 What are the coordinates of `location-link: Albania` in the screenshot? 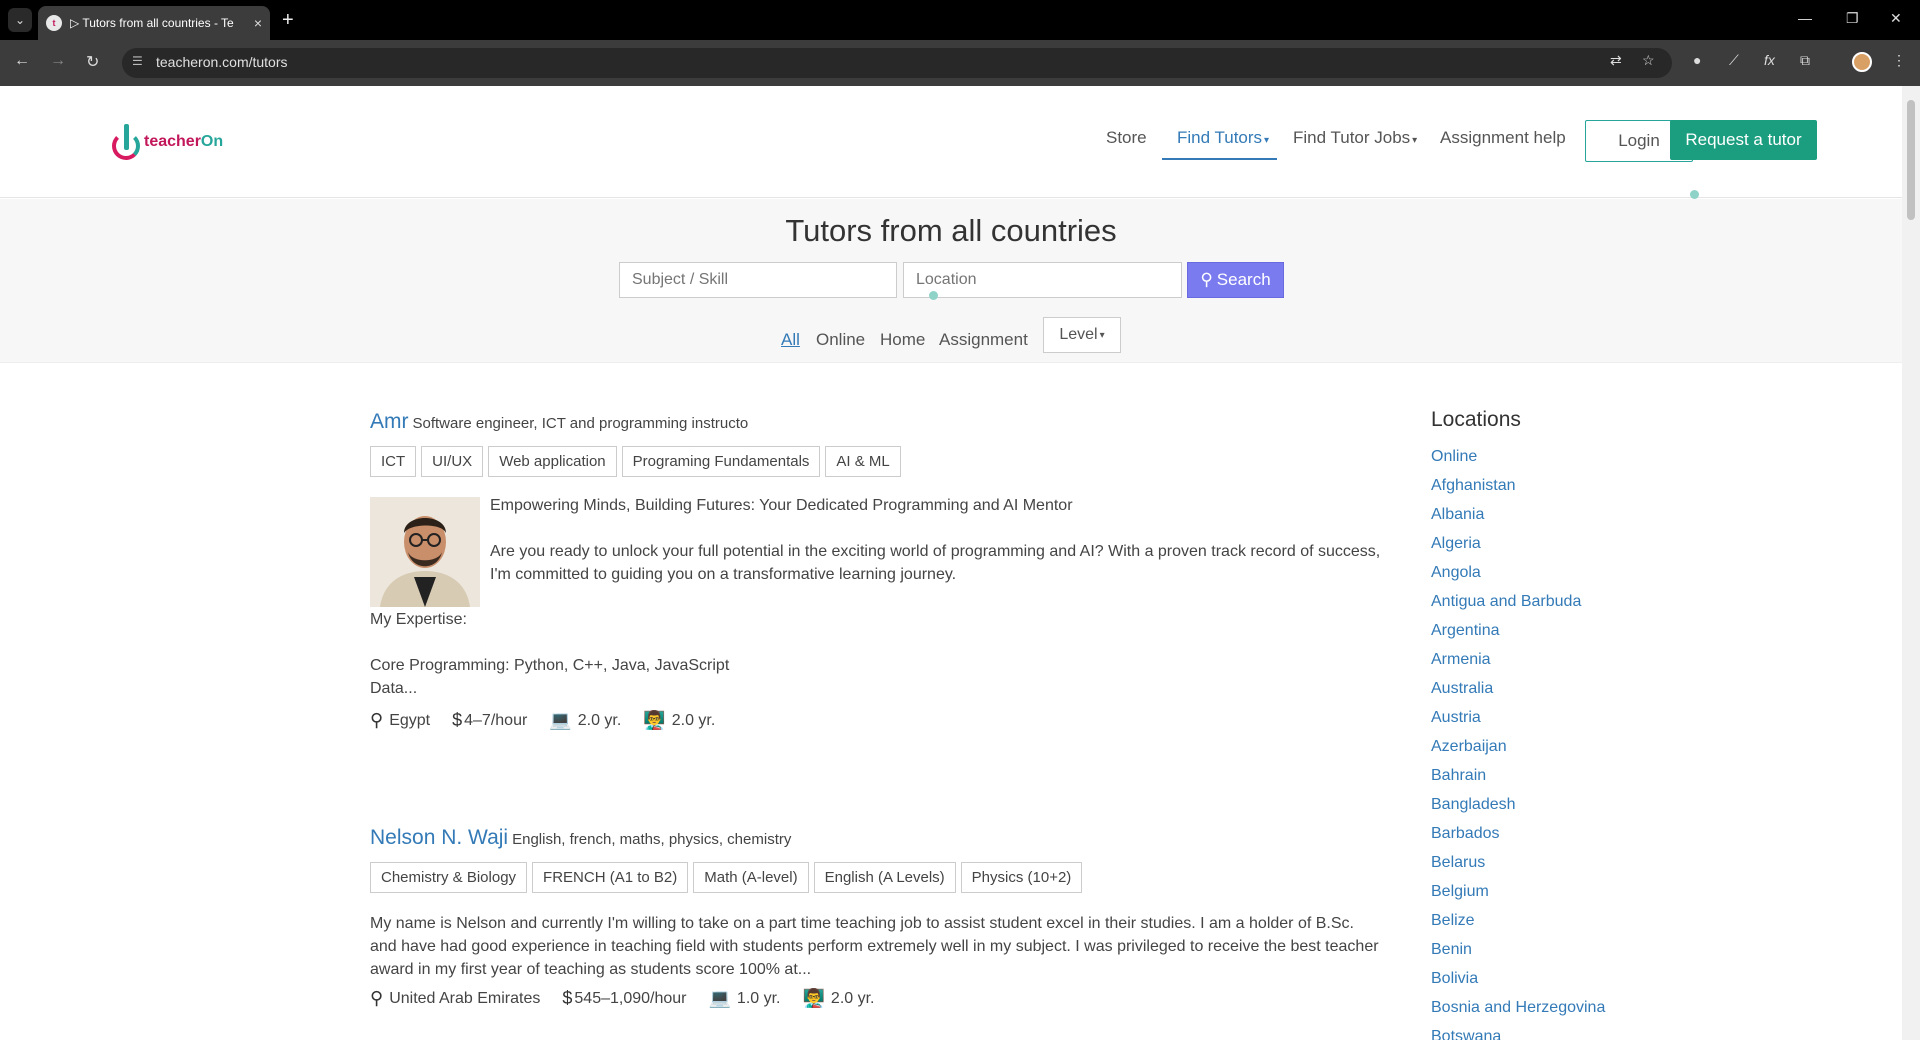 It's located at (1581, 514).